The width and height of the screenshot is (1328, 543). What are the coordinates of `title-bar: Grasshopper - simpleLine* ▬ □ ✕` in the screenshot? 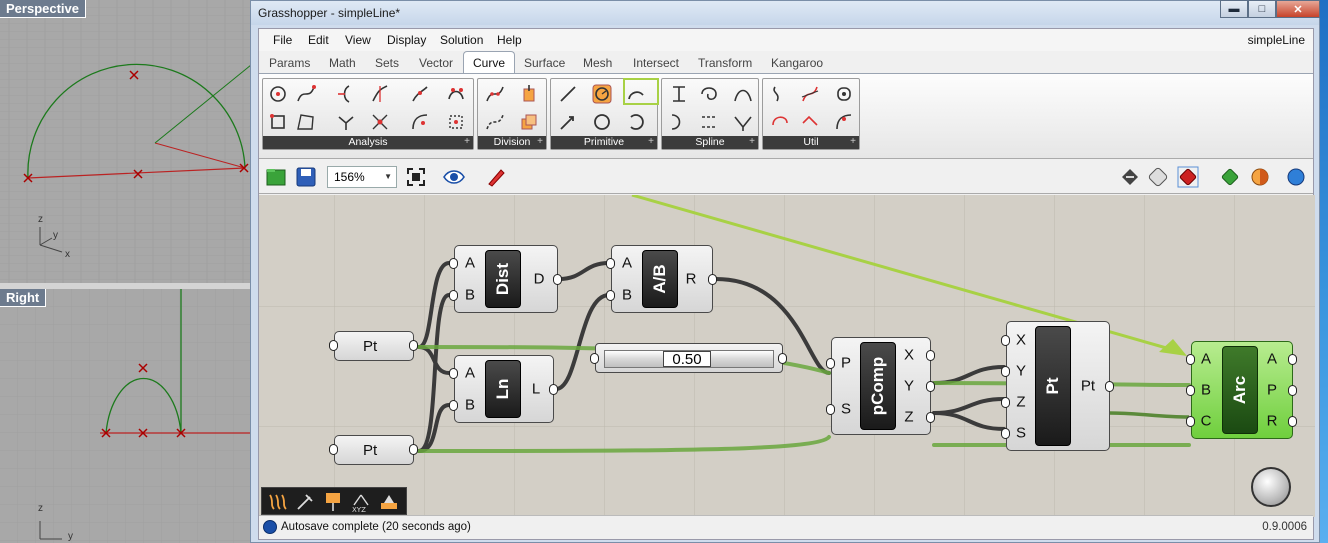 It's located at (785, 12).